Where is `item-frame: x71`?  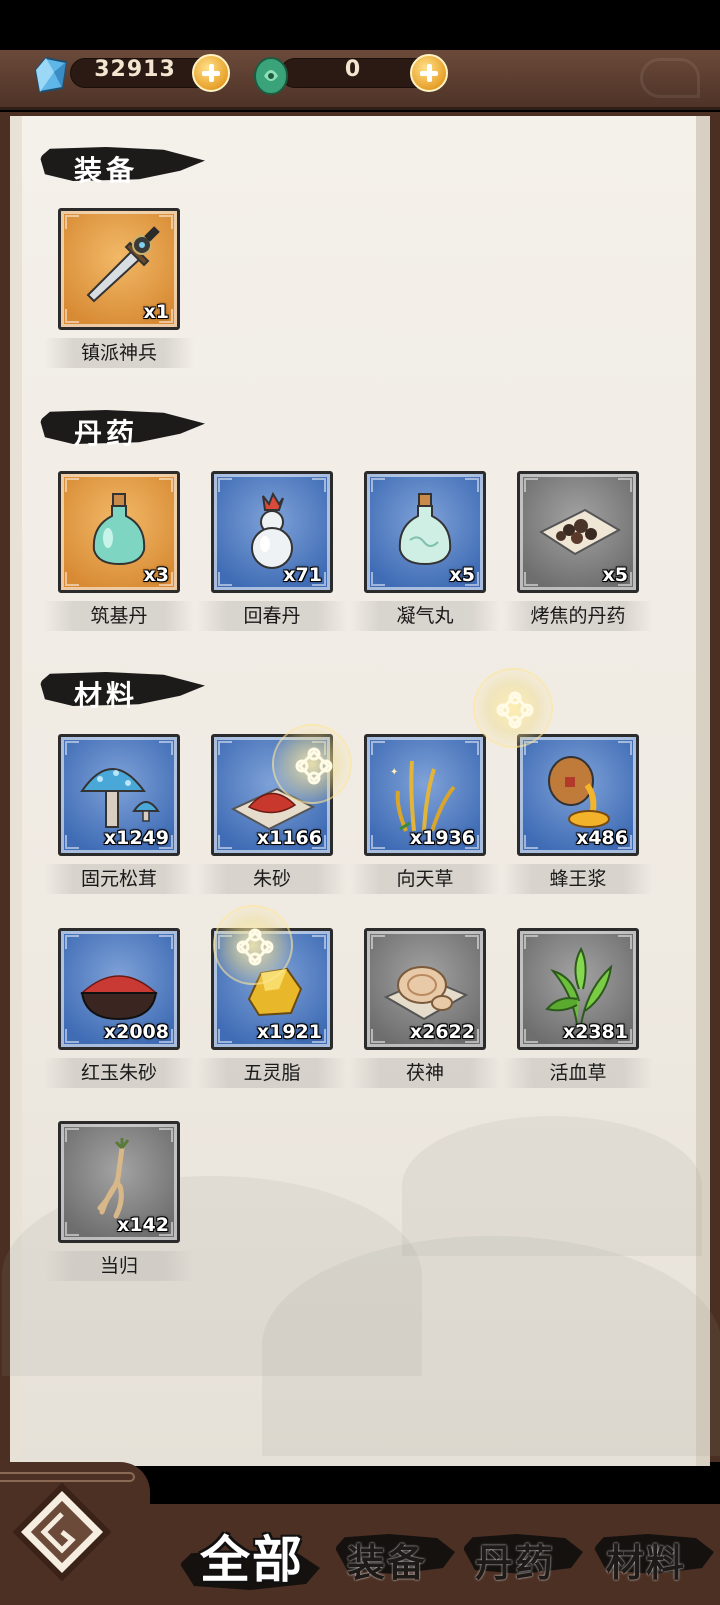
item-frame: x71 is located at coordinates (272, 532).